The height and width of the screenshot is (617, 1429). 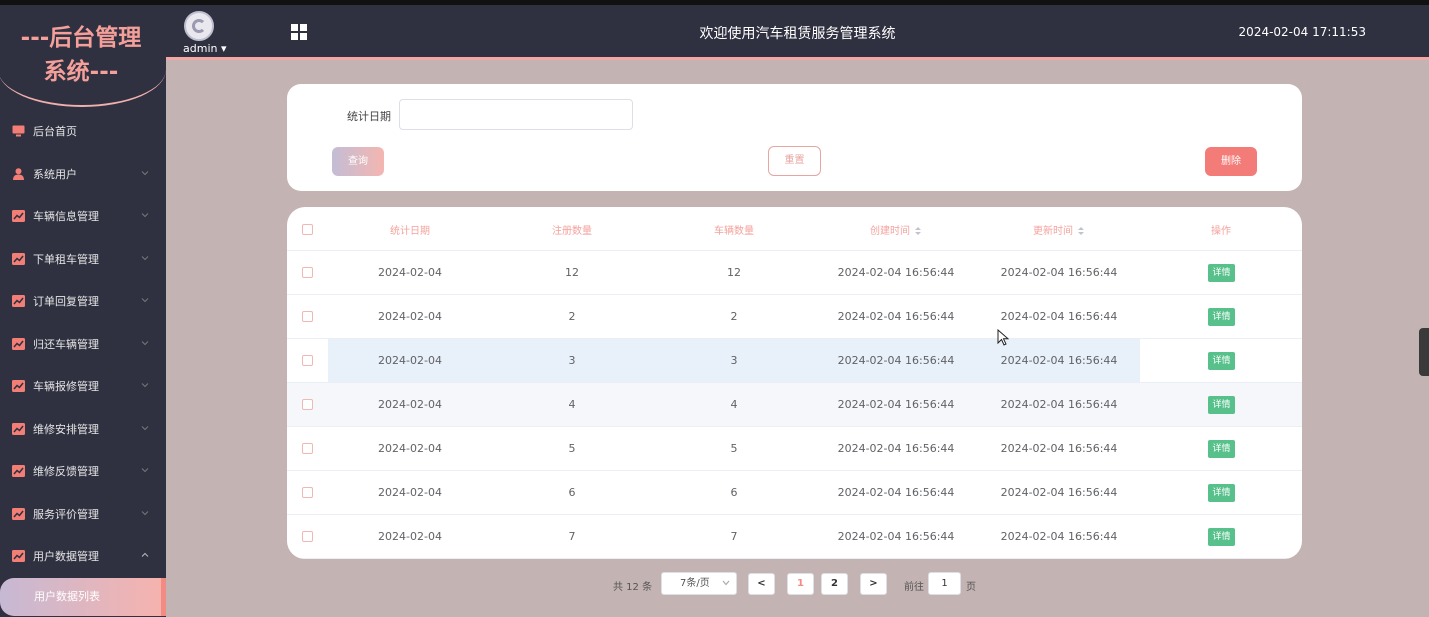 What do you see at coordinates (971, 587) in the screenshot?
I see `goto-unit: 页` at bounding box center [971, 587].